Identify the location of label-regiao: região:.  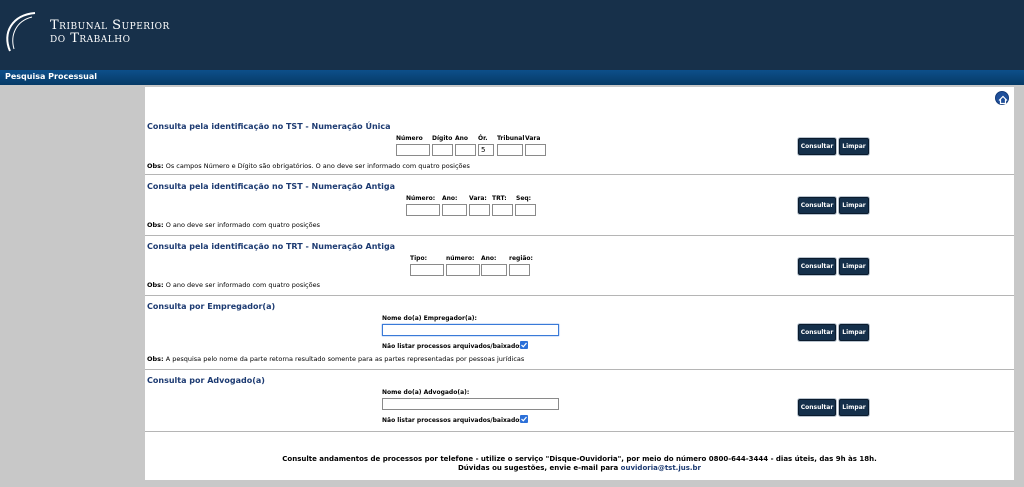
(521, 258).